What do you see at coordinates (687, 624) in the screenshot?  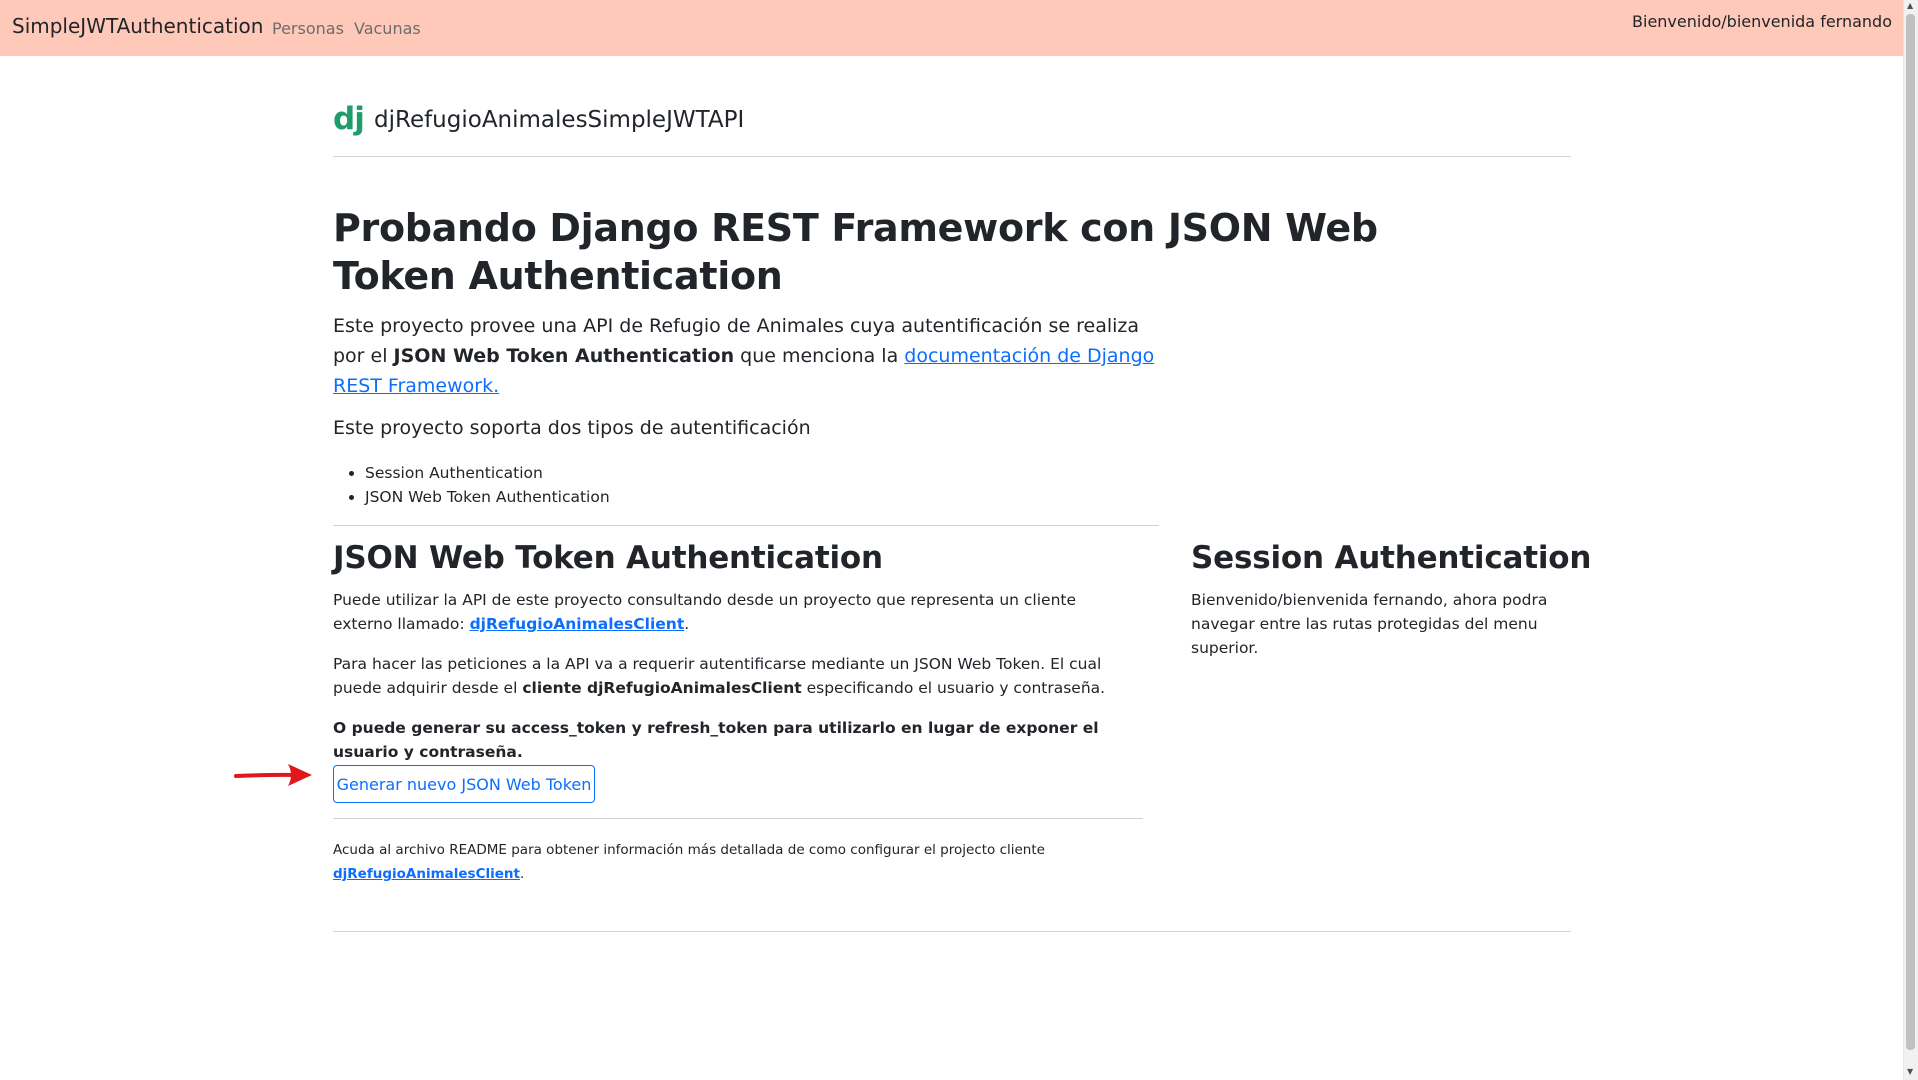 I see `jwt-para-client-after: .` at bounding box center [687, 624].